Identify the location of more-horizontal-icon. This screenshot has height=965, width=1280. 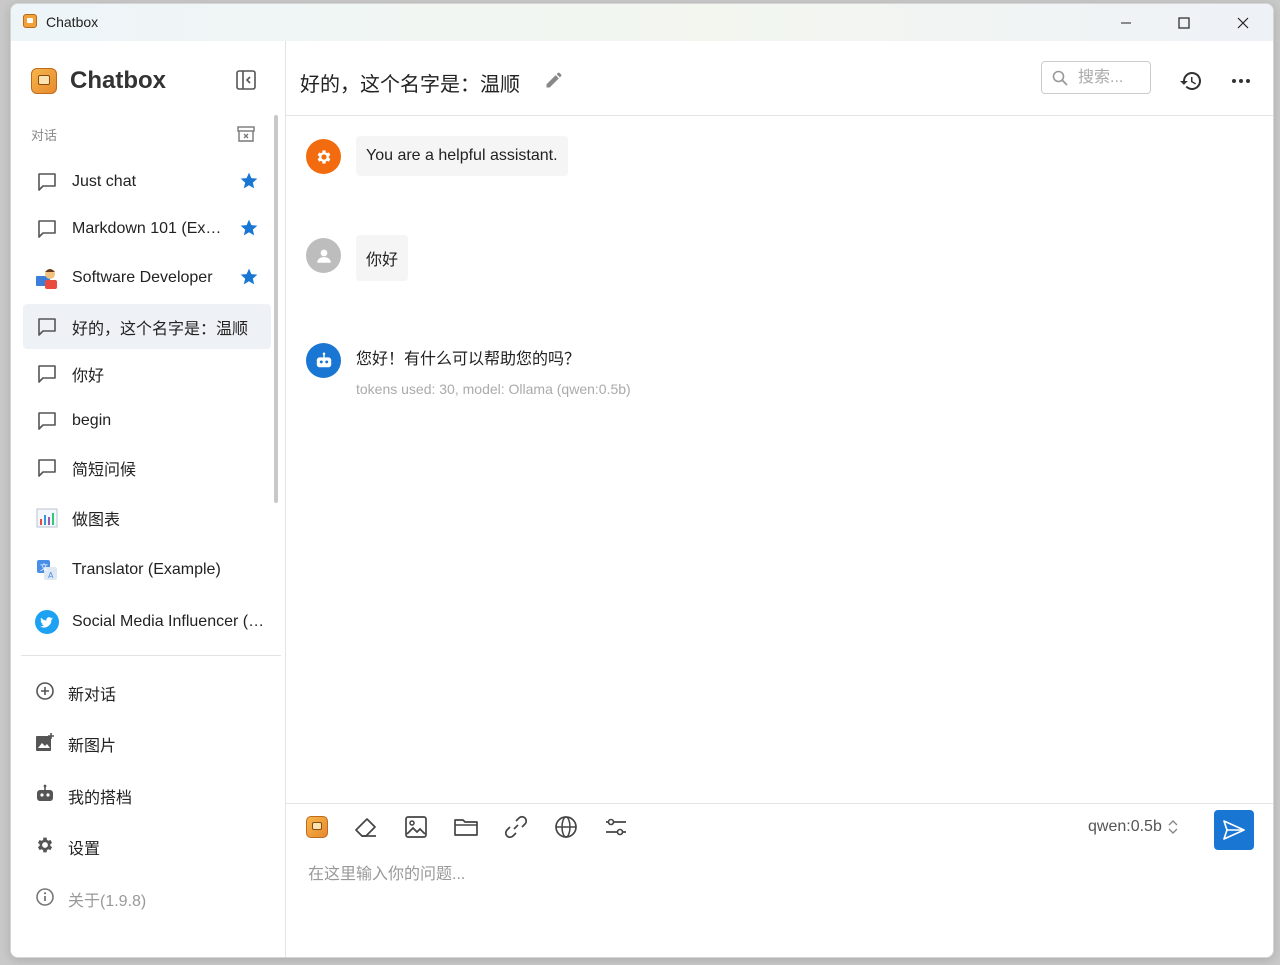
(1241, 81).